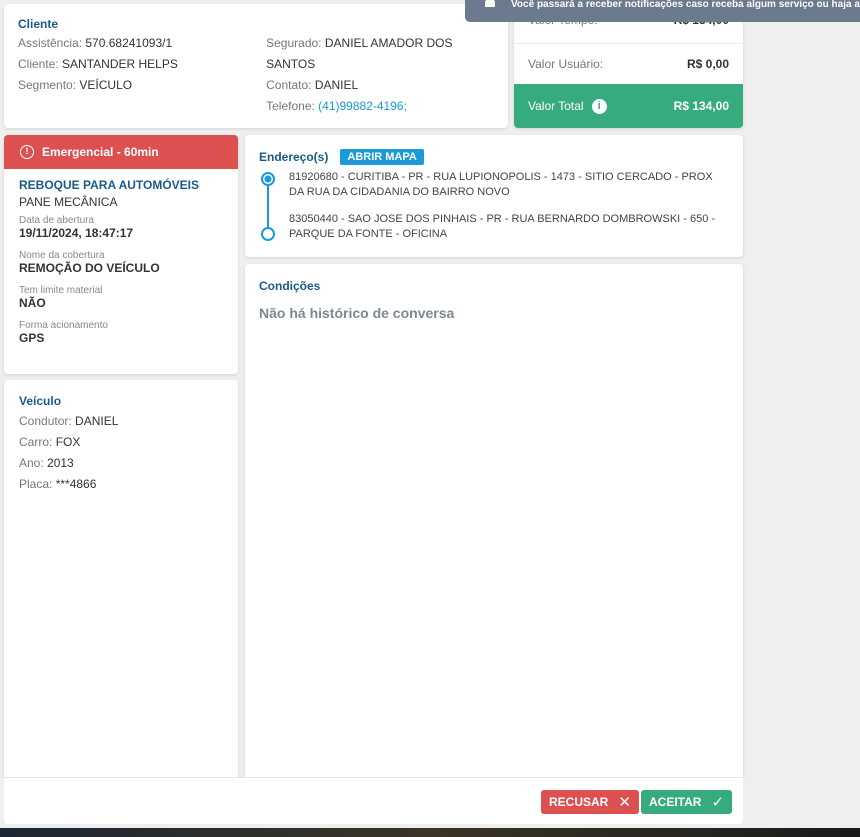  I want to click on field-value: GPS, so click(32, 338).